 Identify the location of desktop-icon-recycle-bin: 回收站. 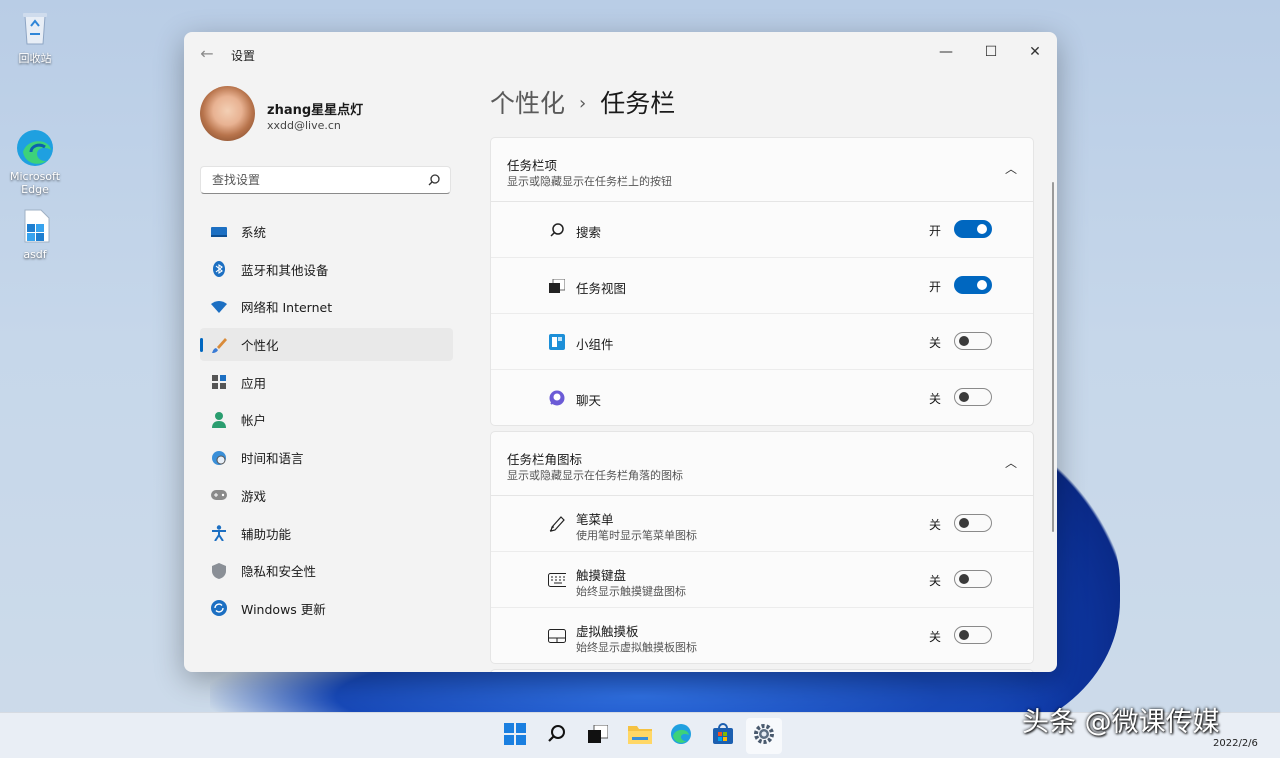
(35, 37).